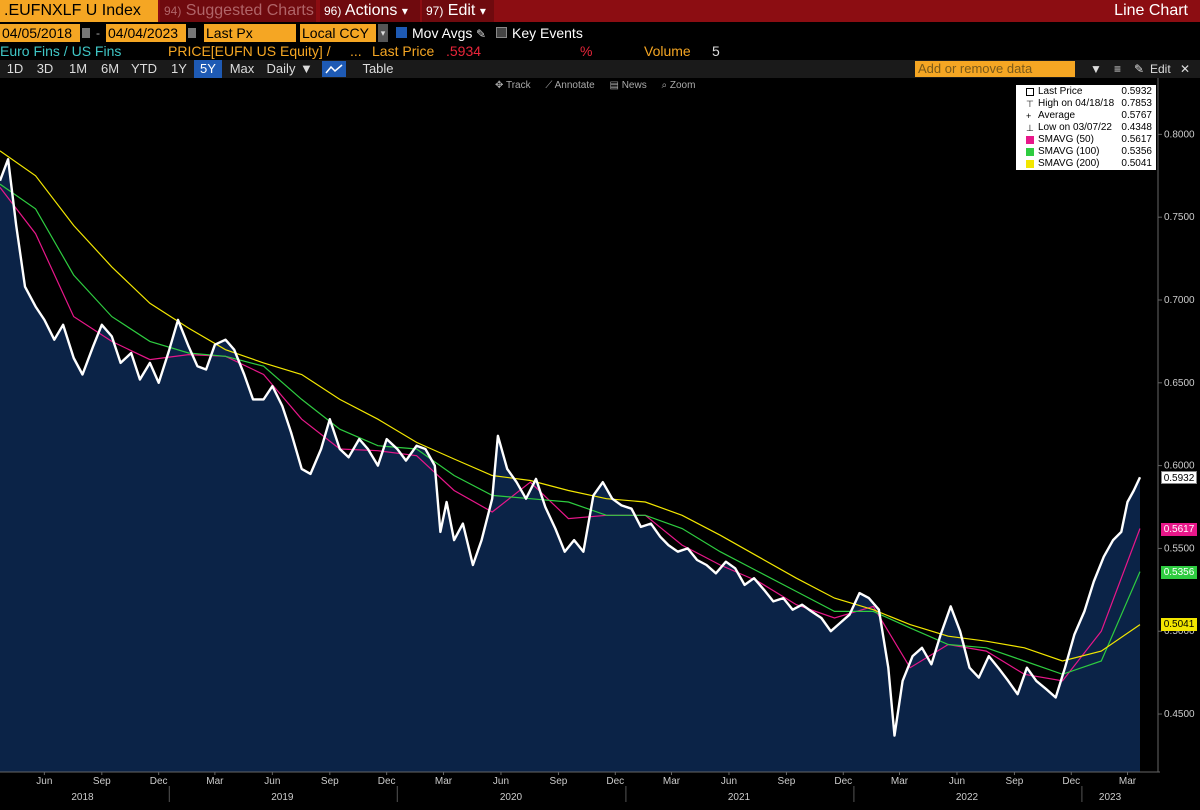 This screenshot has width=1200, height=810. I want to click on key-events-label: Key Events, so click(547, 33).